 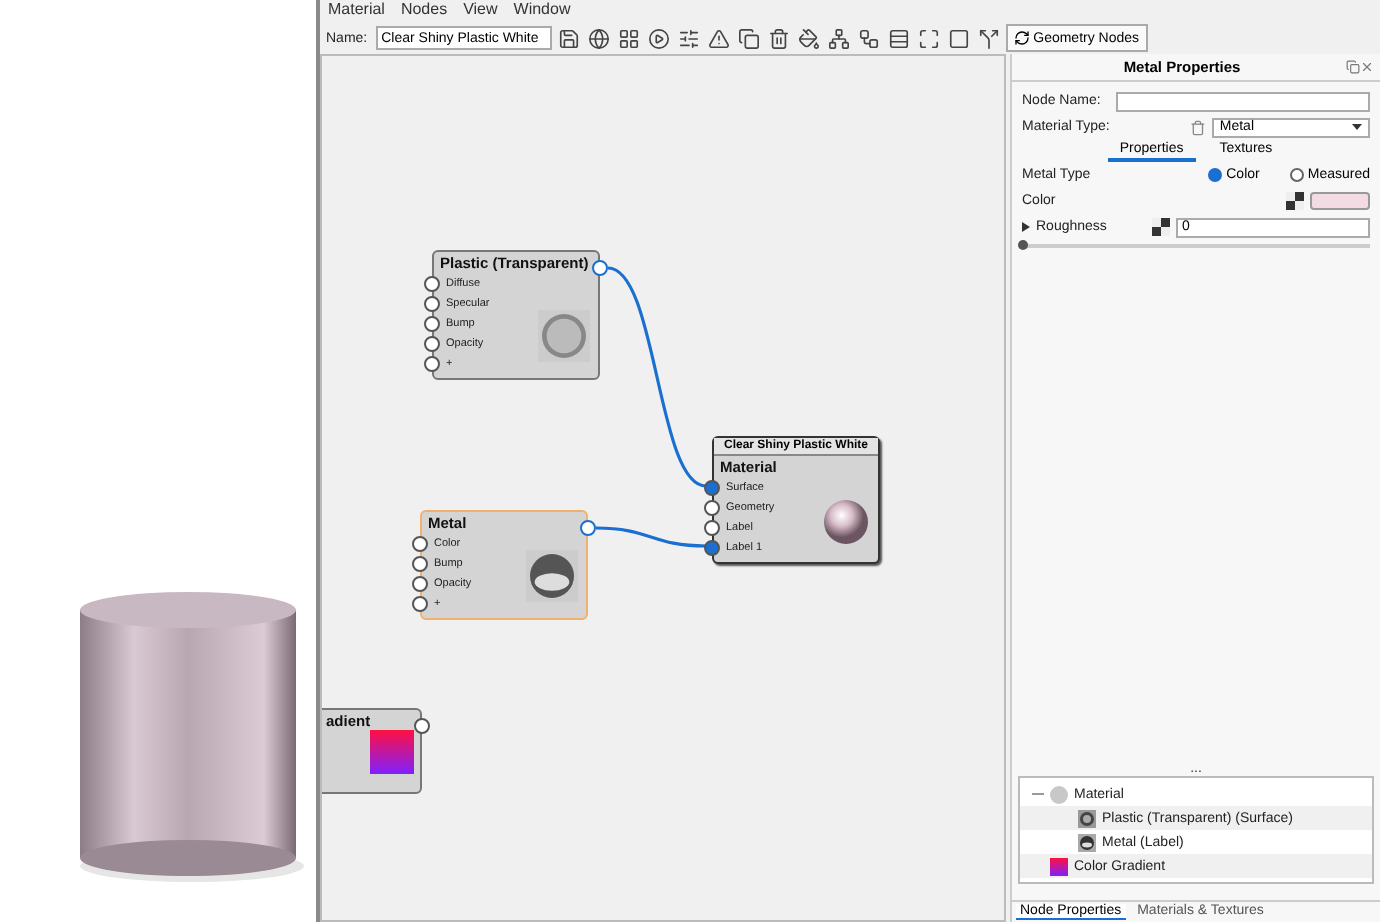 I want to click on bucket-icon, so click(x=808, y=38).